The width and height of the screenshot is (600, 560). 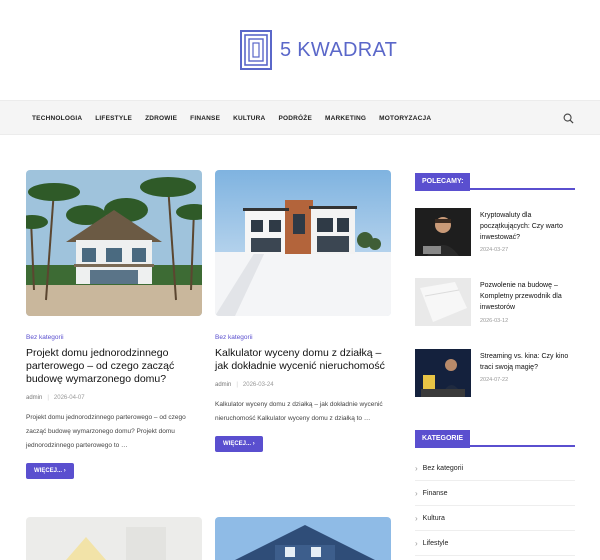 I want to click on recommended-heading-label: POLECAMY:, so click(x=443, y=182).